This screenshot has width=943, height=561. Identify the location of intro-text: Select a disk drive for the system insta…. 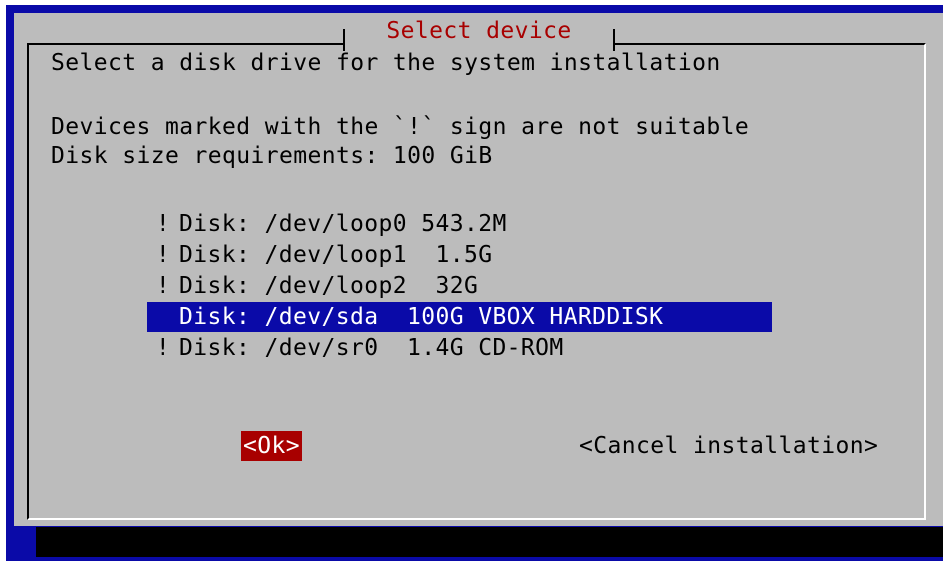
(386, 63).